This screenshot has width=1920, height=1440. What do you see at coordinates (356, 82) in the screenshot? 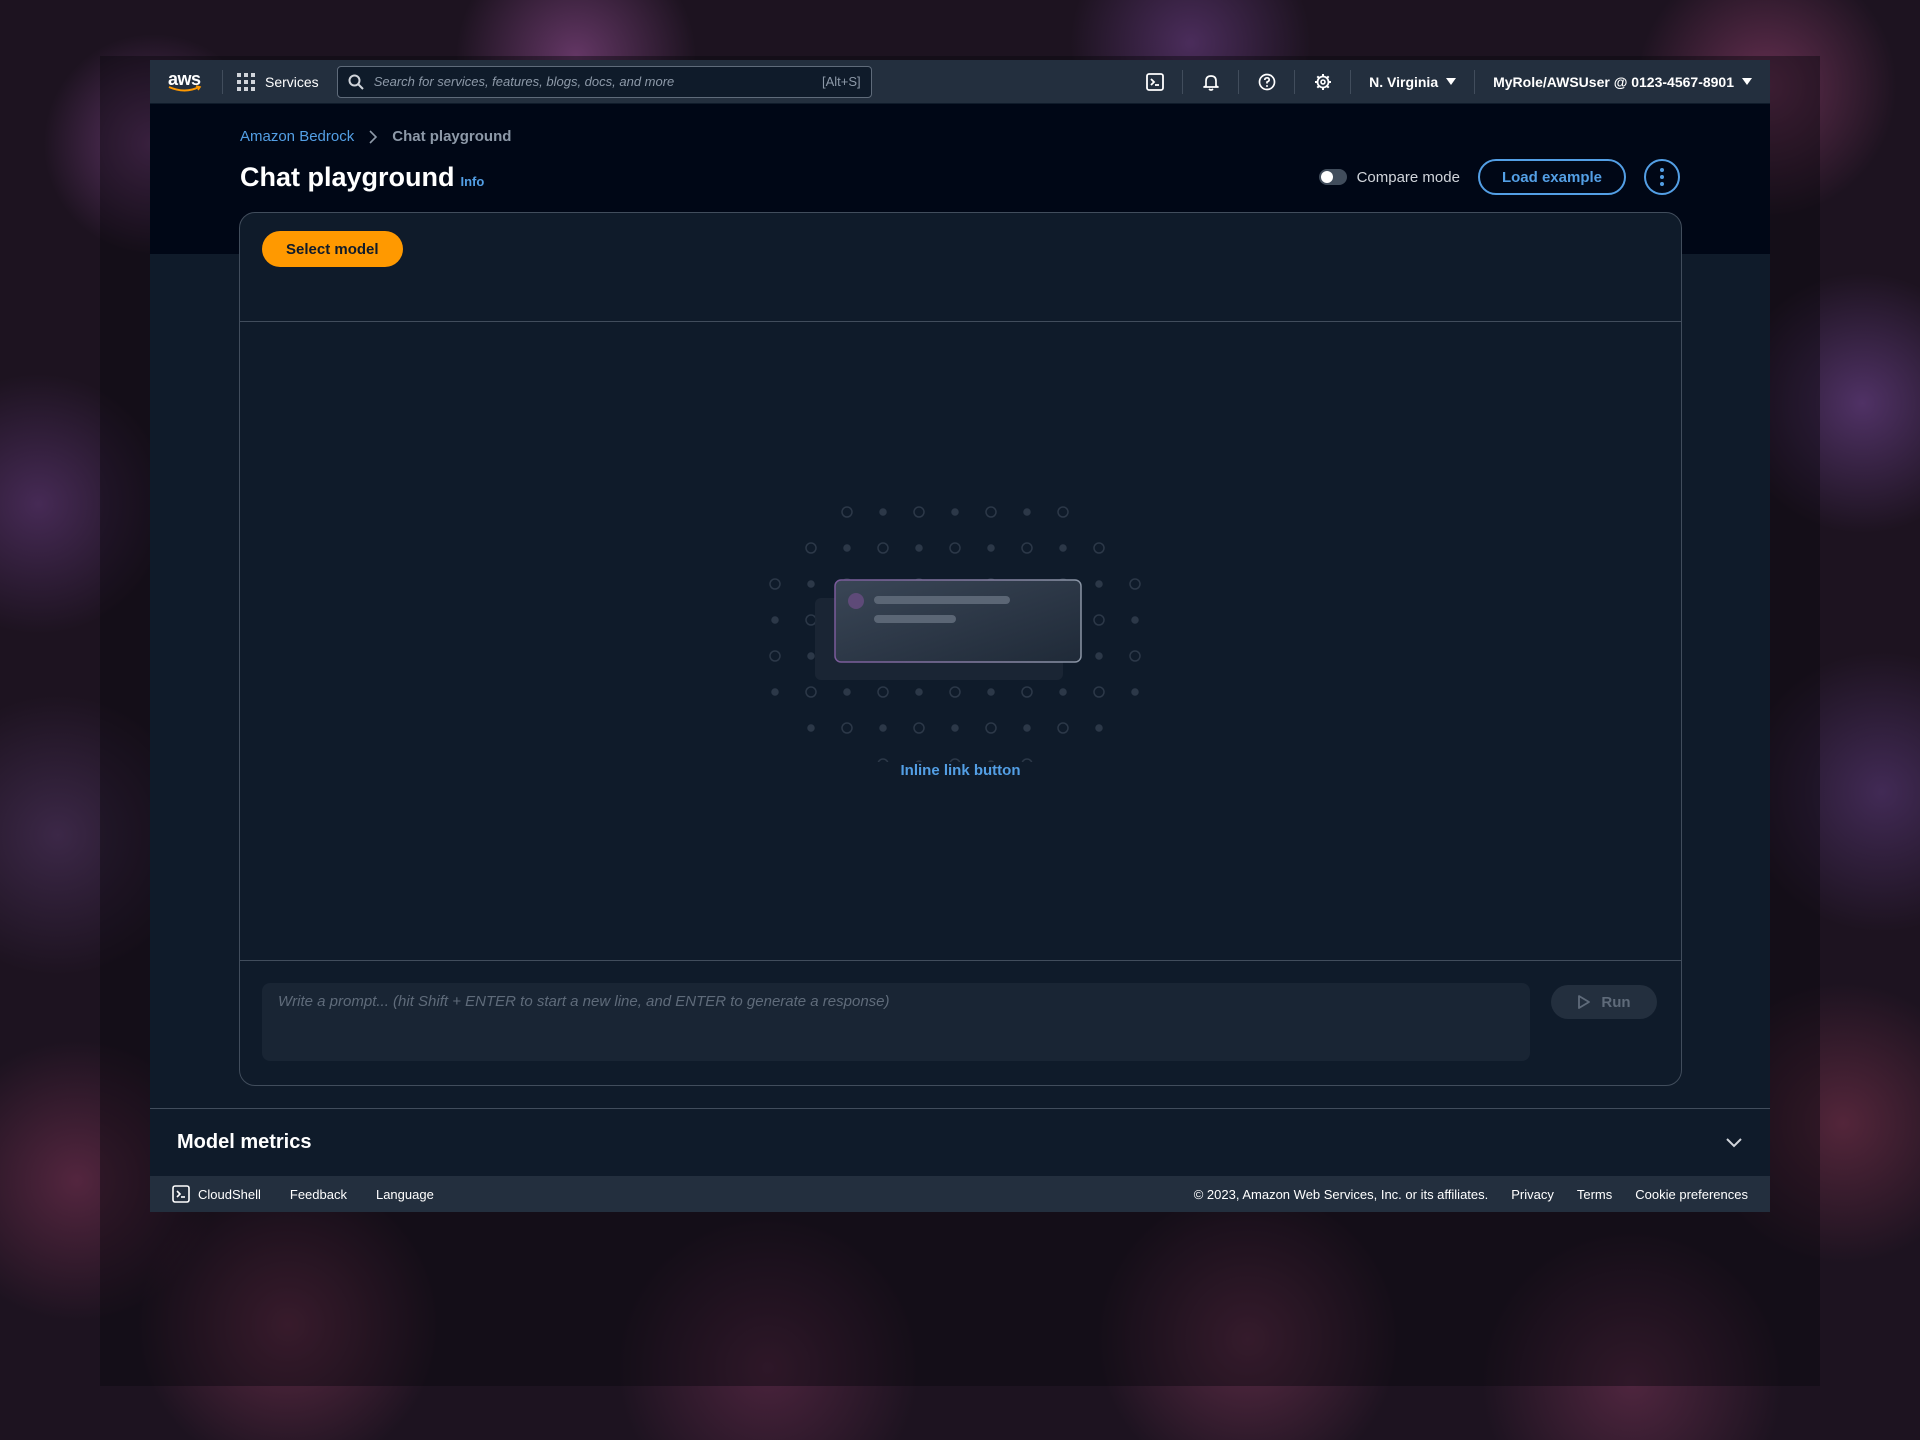
I see `search-icon` at bounding box center [356, 82].